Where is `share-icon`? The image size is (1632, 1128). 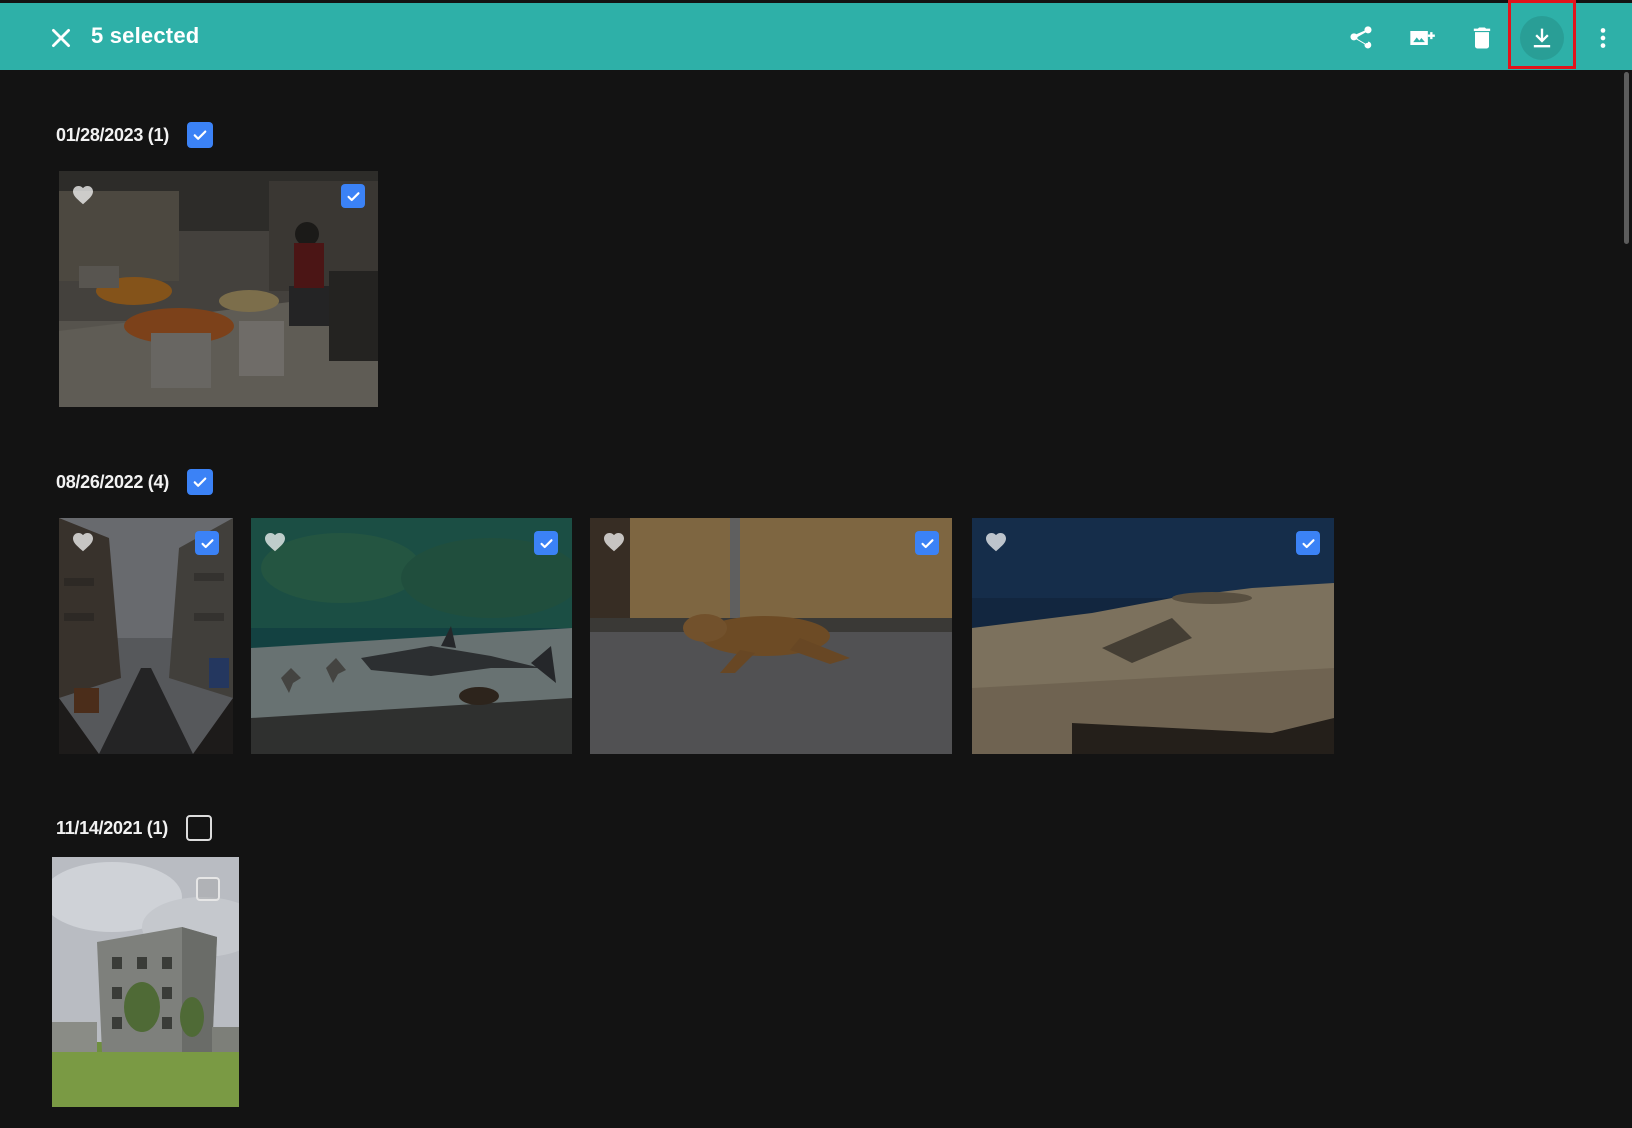 share-icon is located at coordinates (1361, 37).